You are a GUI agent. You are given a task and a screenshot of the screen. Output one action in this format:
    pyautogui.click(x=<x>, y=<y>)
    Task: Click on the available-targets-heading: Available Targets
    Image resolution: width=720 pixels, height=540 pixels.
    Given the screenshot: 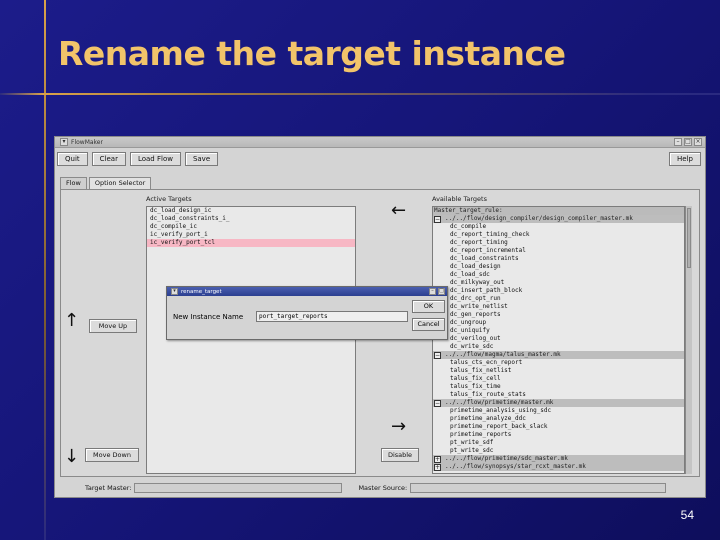 What is the action you would take?
    pyautogui.click(x=459, y=199)
    